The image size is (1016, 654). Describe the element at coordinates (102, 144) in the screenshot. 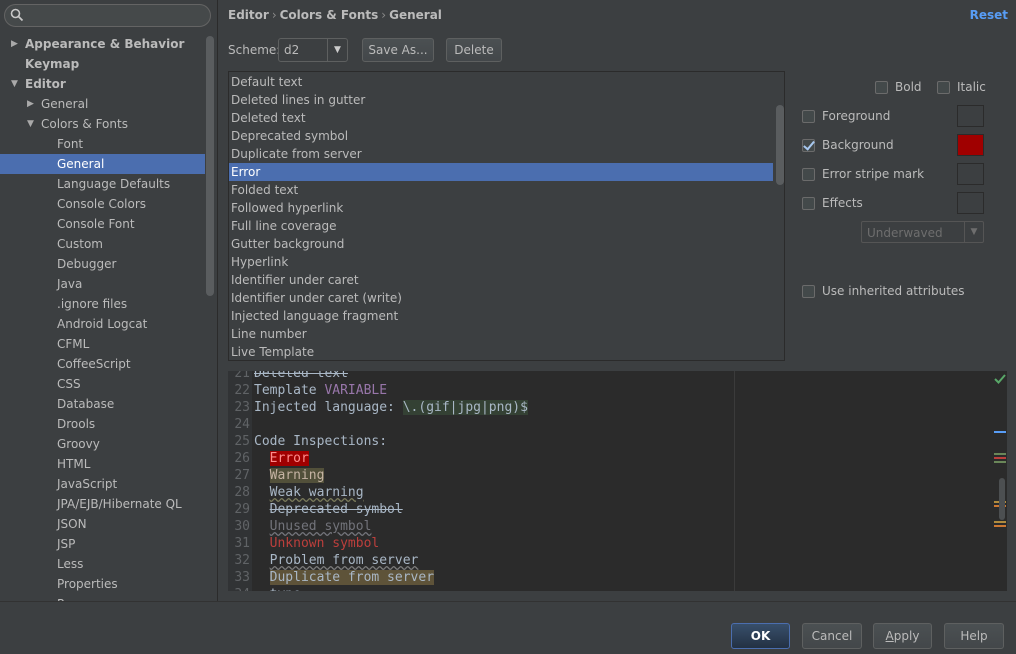

I see `tree-node: Font` at that location.